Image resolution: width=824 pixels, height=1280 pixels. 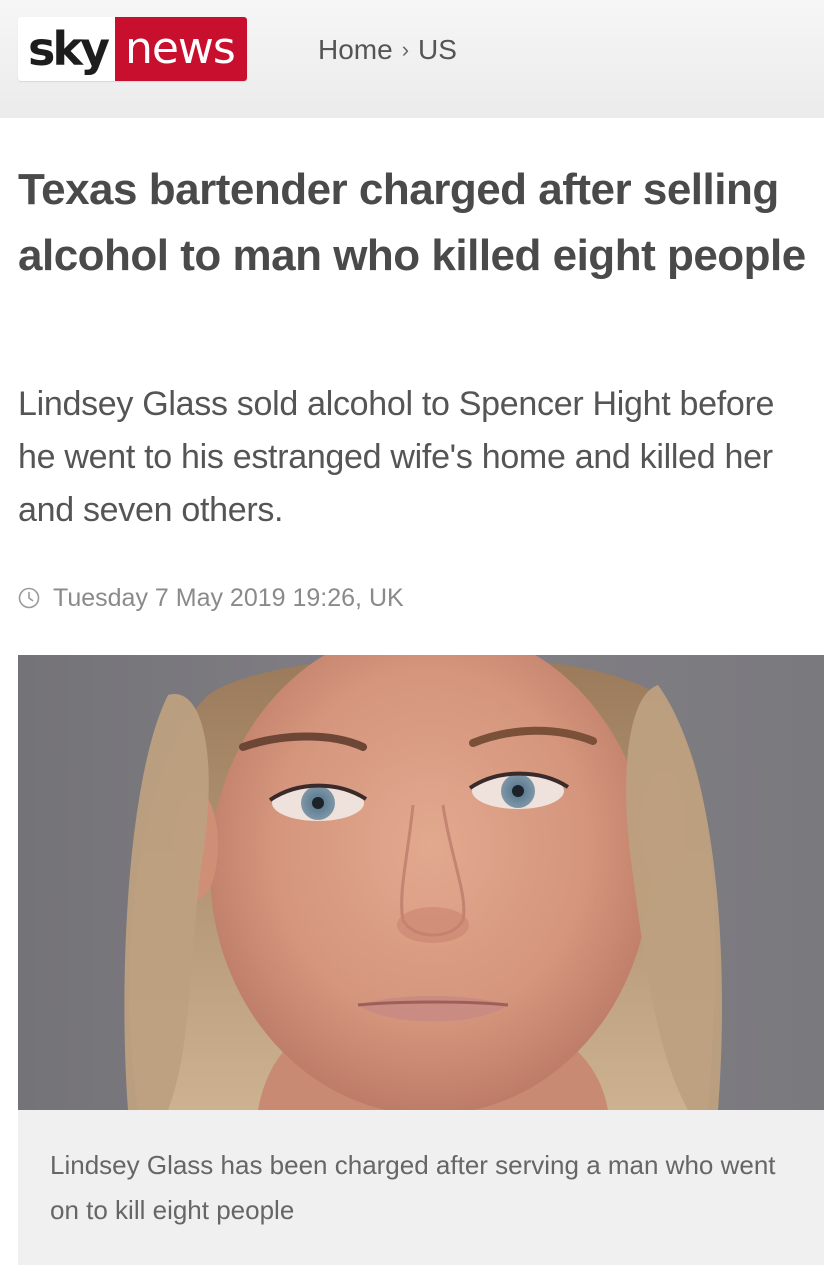 I want to click on sky-news-logo: sky news, so click(x=132, y=49).